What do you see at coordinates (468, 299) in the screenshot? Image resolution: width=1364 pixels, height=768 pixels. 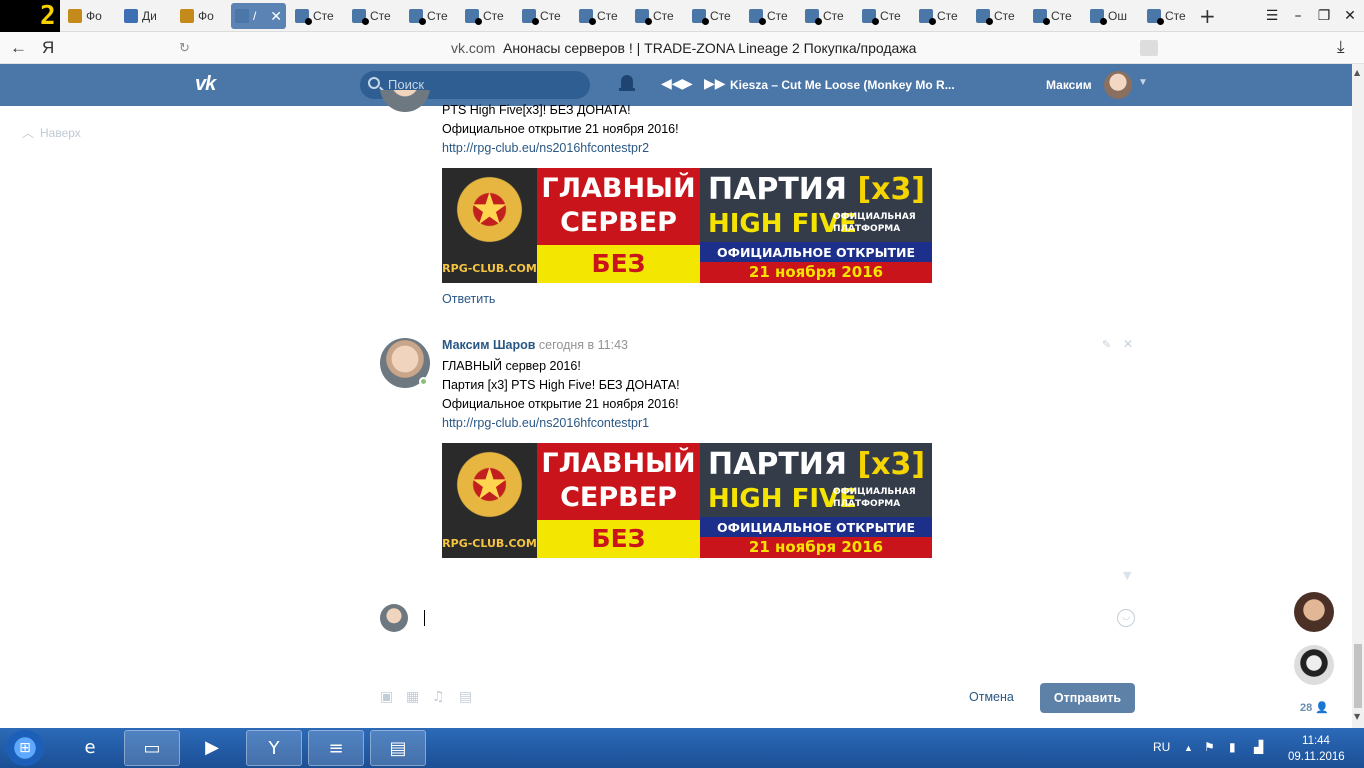 I see `reply-link: Ответить` at bounding box center [468, 299].